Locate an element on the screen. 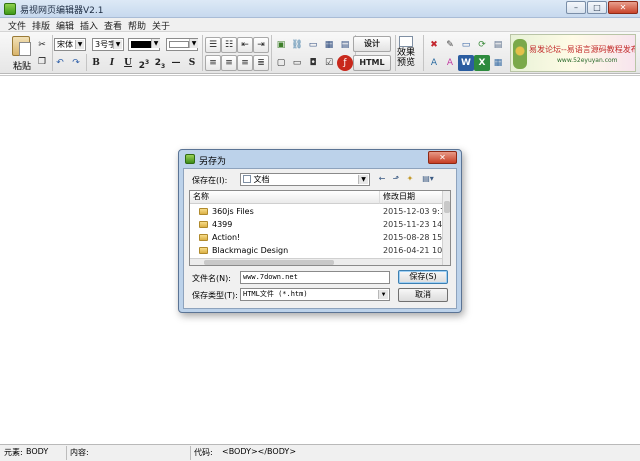 Image resolution: width=640 pixels, height=461 pixels. file-name: Action! is located at coordinates (226, 237).